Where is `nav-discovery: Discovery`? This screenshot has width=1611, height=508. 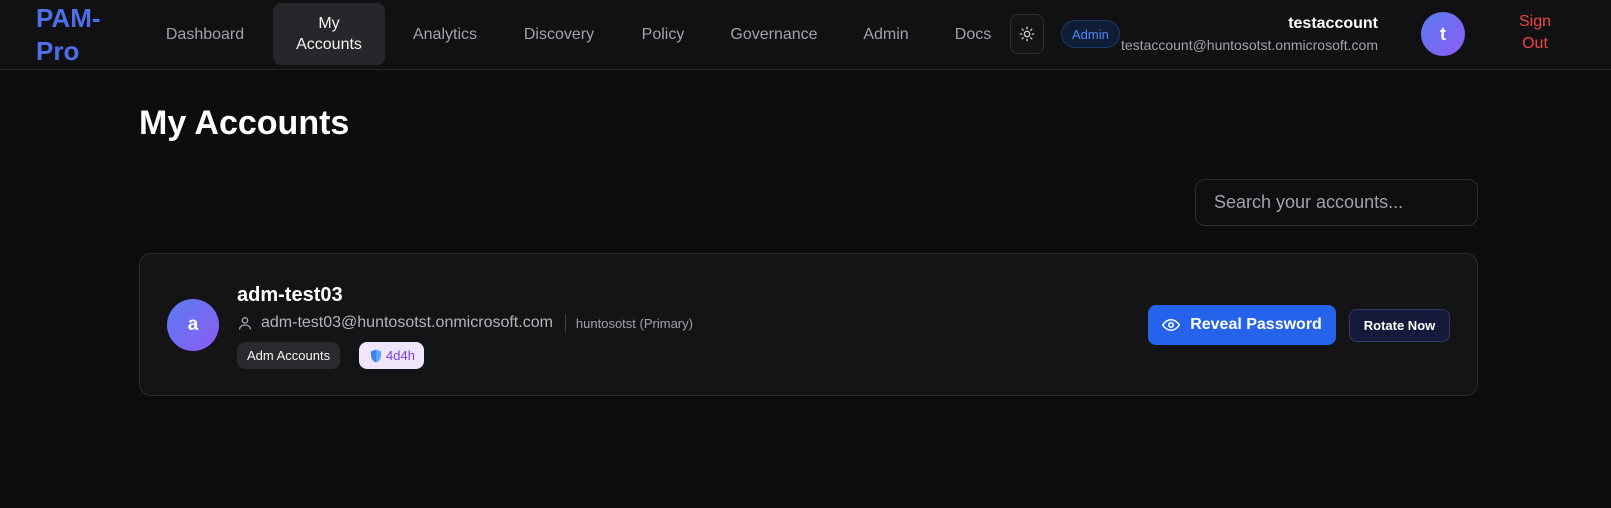 nav-discovery: Discovery is located at coordinates (559, 34).